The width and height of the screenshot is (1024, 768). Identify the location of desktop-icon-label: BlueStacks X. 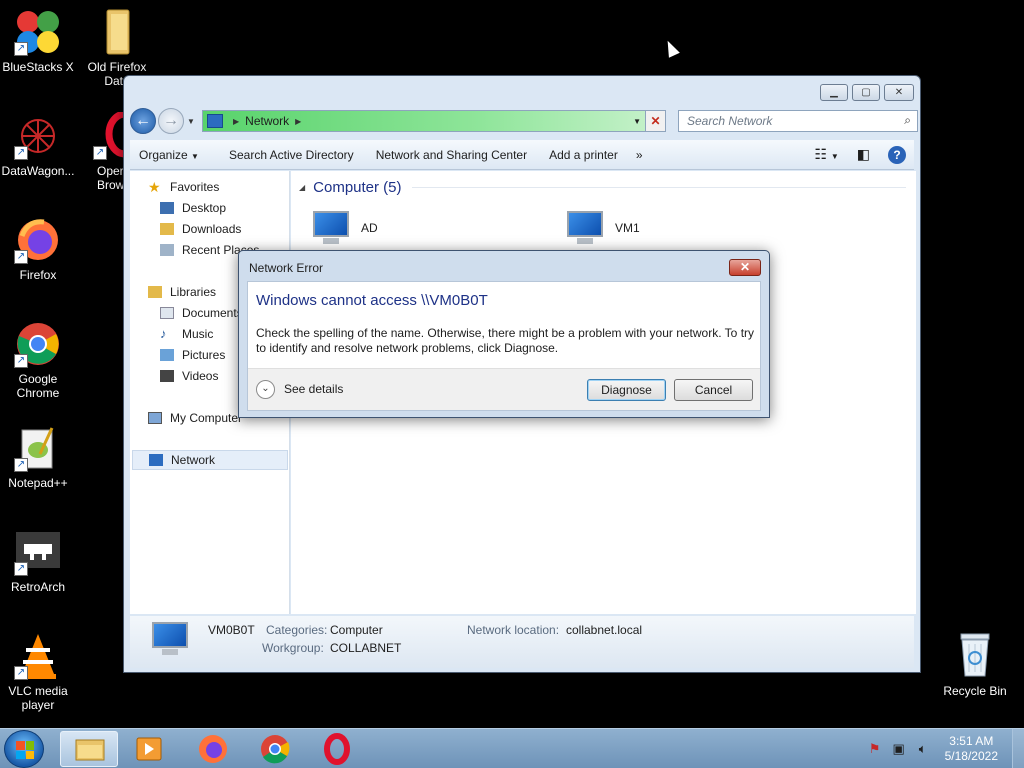
(38, 67).